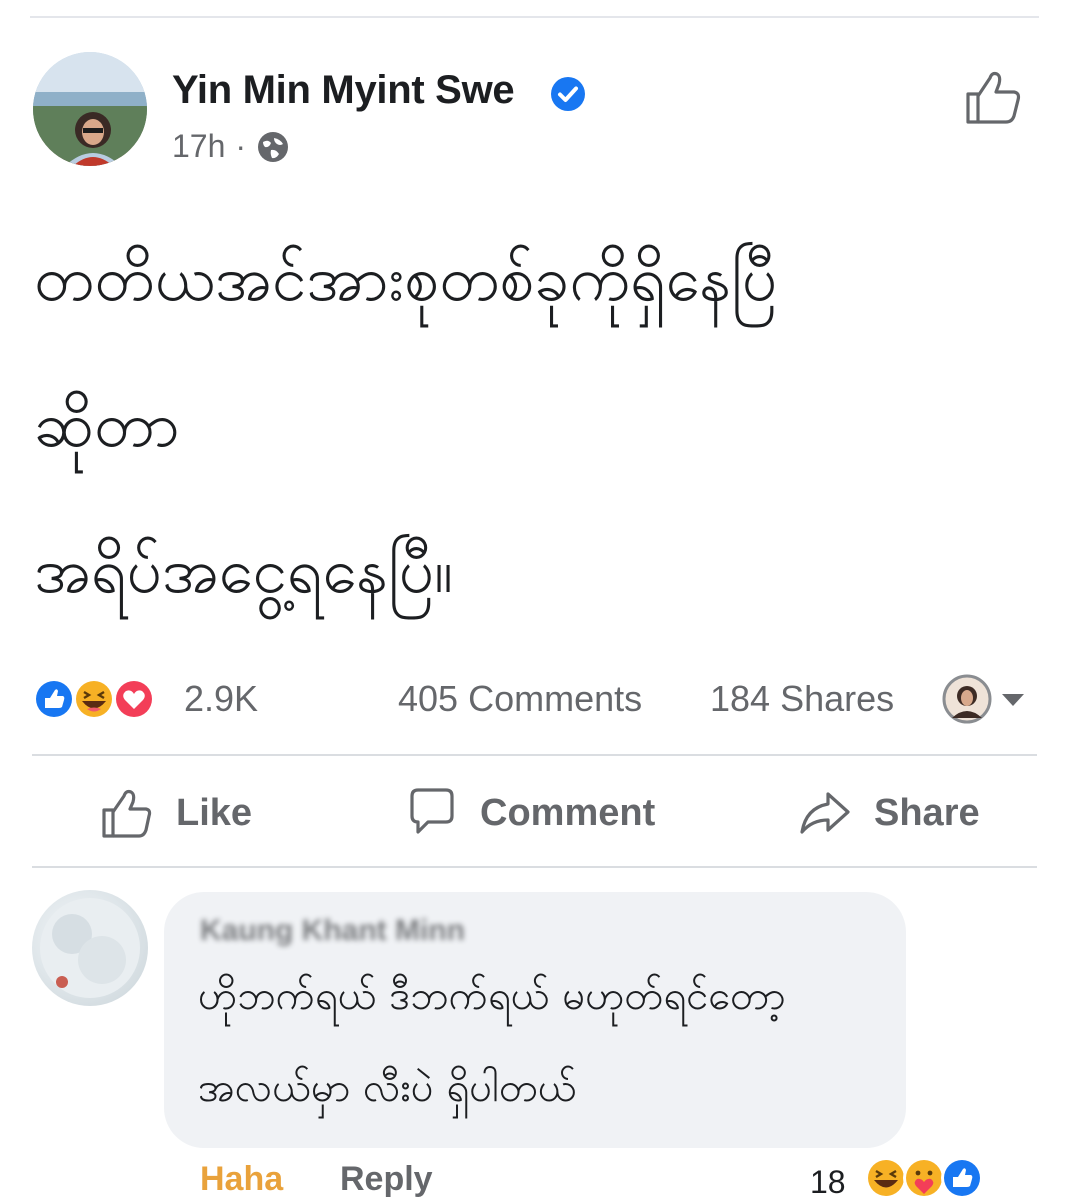 The image size is (1069, 1200). I want to click on post-line: အရိပ်အငွေ့ရနေပြီ။, so click(243, 570).